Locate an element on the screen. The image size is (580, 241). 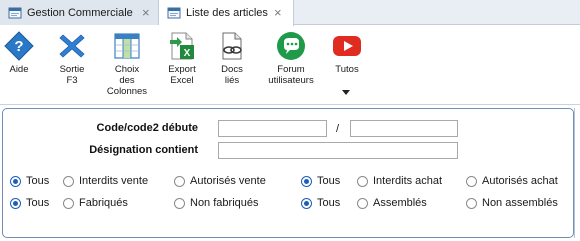
radio-label: Fabriqués is located at coordinates (103, 203).